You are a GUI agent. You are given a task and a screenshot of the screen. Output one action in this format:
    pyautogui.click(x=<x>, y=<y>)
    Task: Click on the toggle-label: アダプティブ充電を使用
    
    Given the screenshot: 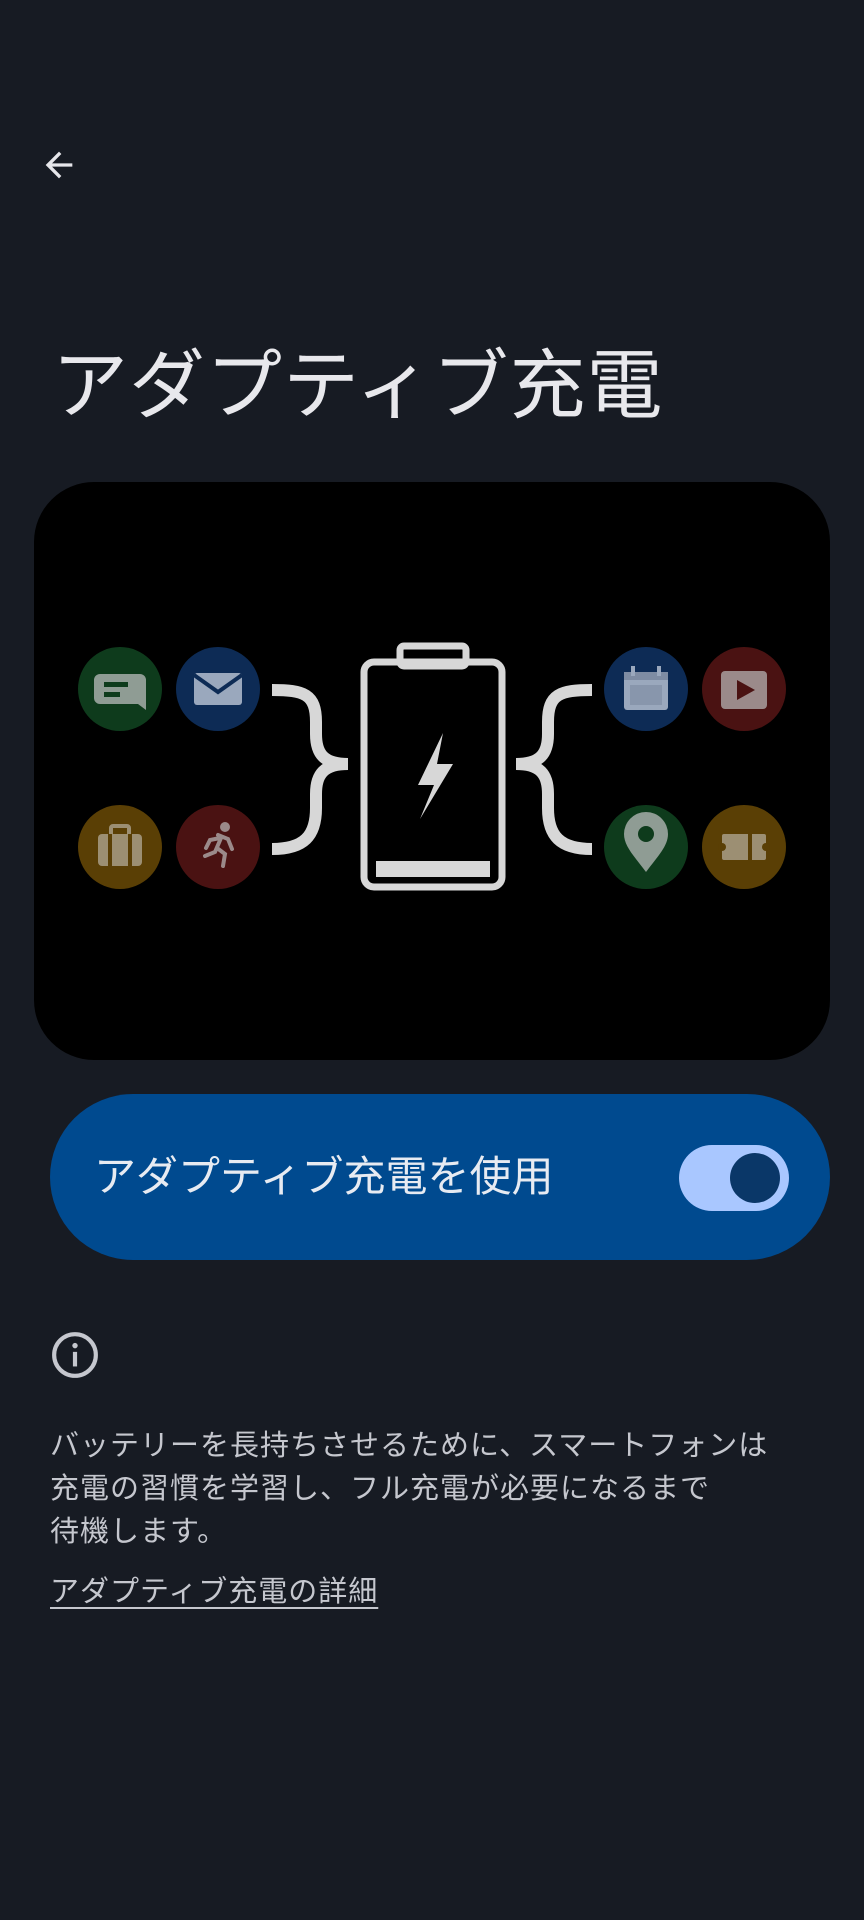 What is the action you would take?
    pyautogui.click(x=324, y=1176)
    